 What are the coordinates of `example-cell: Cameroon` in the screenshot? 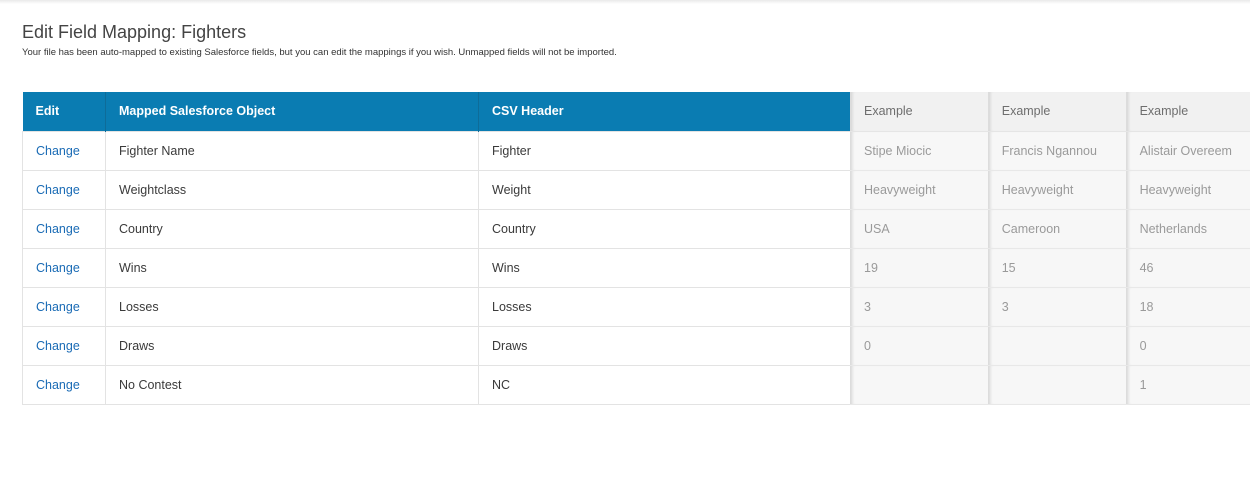 It's located at (1057, 229).